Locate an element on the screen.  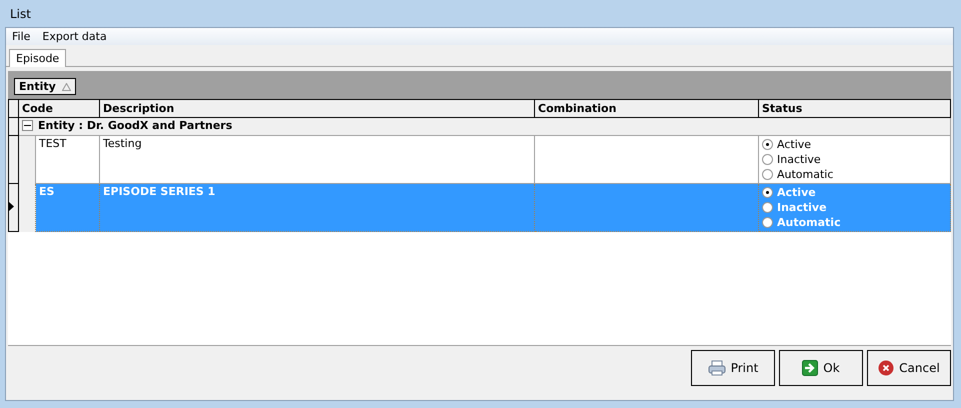
group-label: Entity is located at coordinates (37, 86).